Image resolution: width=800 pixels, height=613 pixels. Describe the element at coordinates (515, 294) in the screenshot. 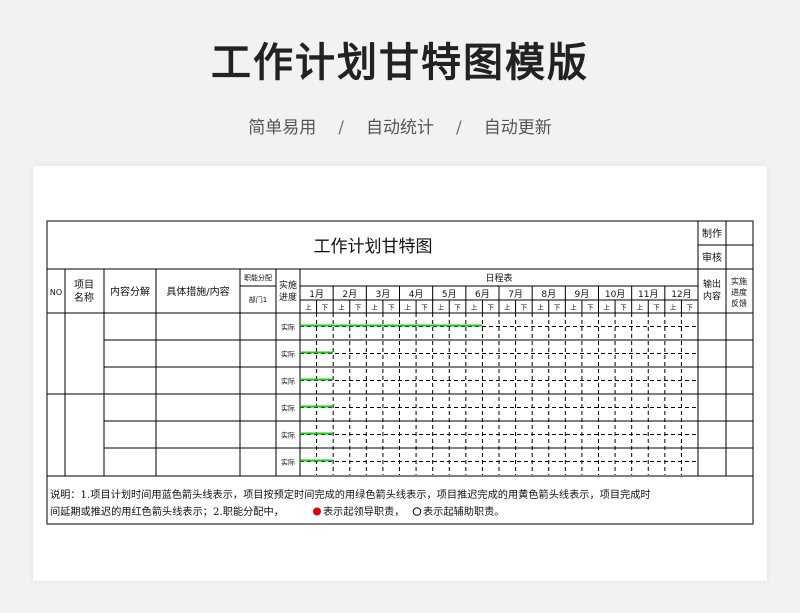

I see `month-label: 7月` at that location.